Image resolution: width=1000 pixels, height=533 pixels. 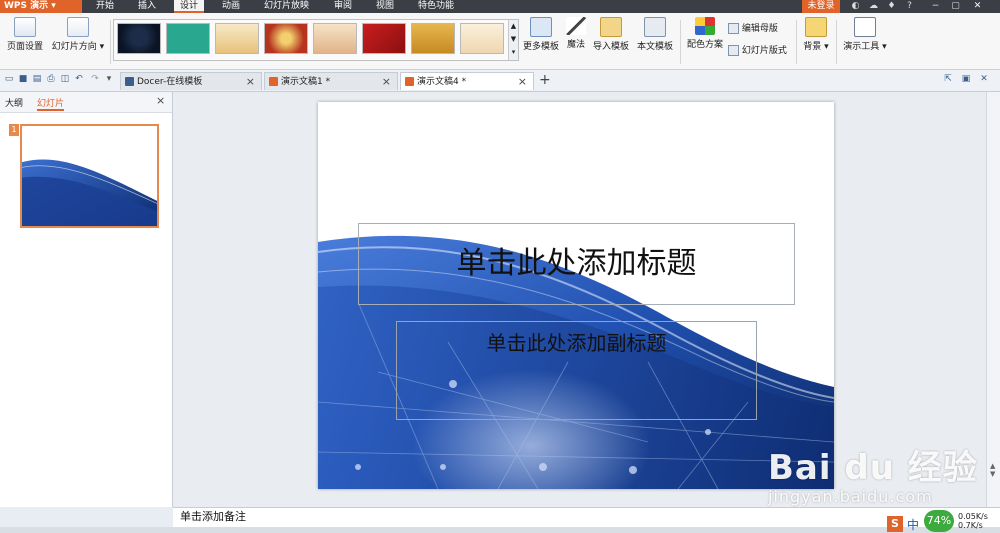 What do you see at coordinates (576, 26) in the screenshot?
I see `magic-wand-icon` at bounding box center [576, 26].